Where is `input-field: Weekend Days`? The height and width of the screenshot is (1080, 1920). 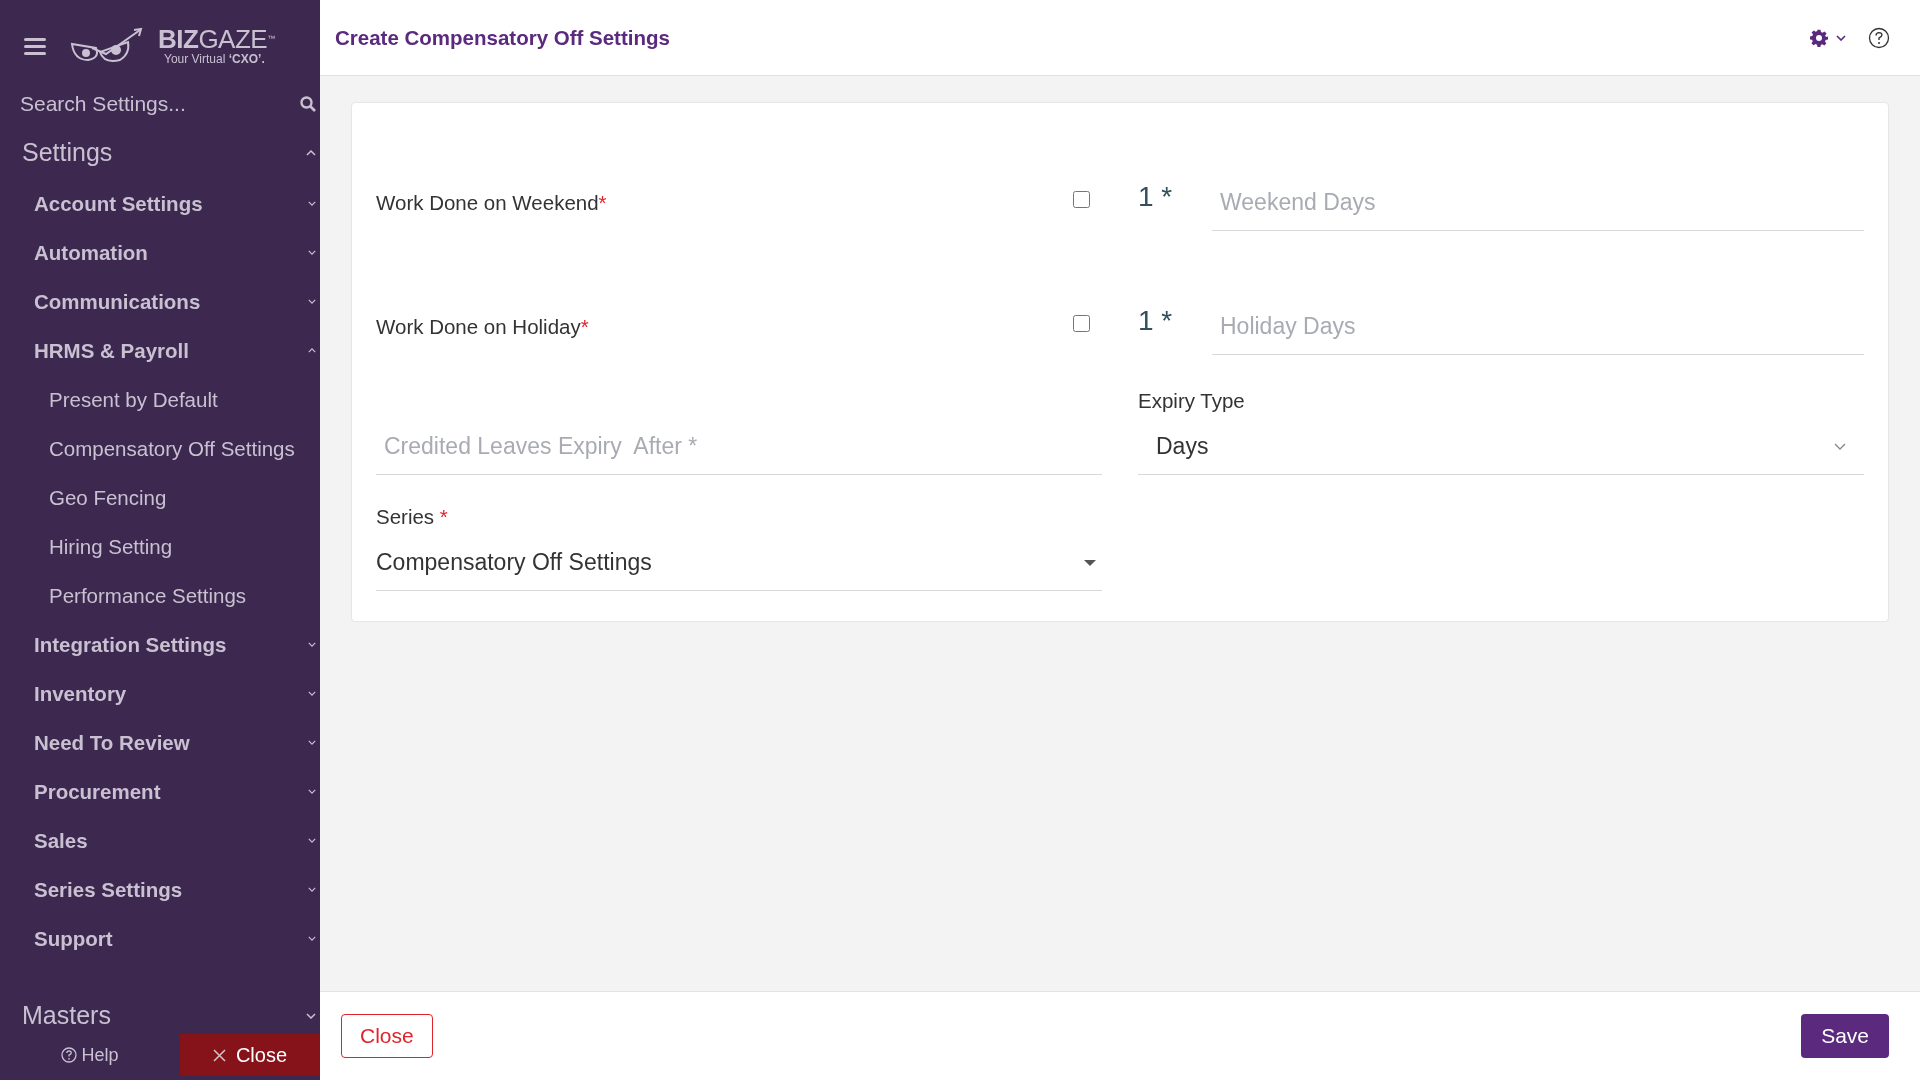 input-field: Weekend Days is located at coordinates (1538, 204).